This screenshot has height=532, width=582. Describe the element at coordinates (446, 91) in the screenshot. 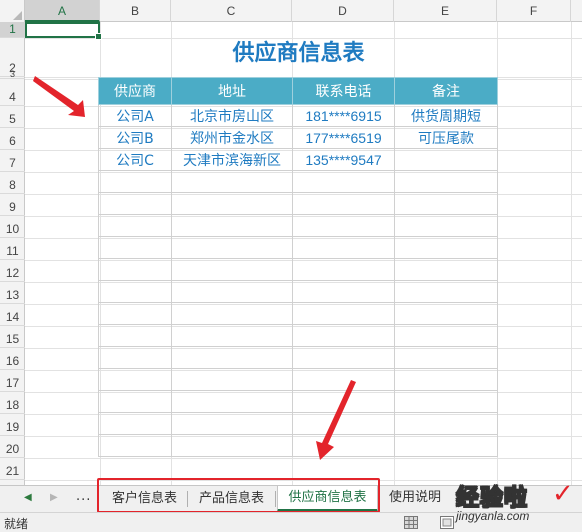

I see `header-cell-notes: 备注` at that location.